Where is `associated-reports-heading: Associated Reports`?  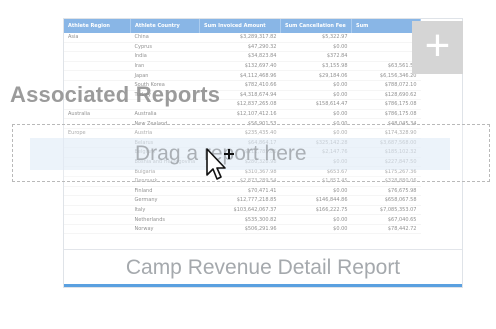 associated-reports-heading: Associated Reports is located at coordinates (115, 94).